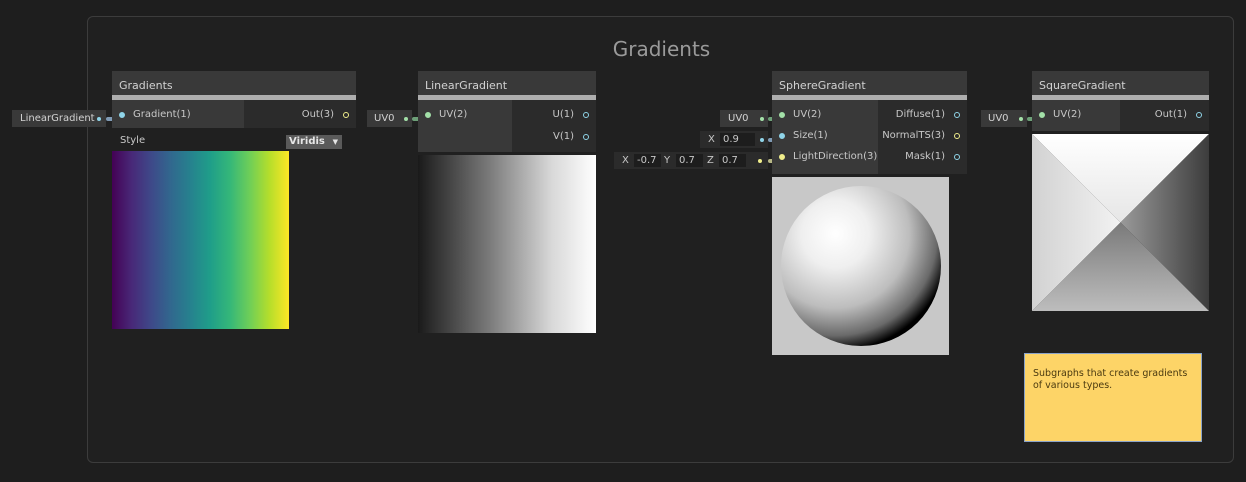 The image size is (1246, 482). I want to click on output-row-out: Out(3), so click(300, 115).